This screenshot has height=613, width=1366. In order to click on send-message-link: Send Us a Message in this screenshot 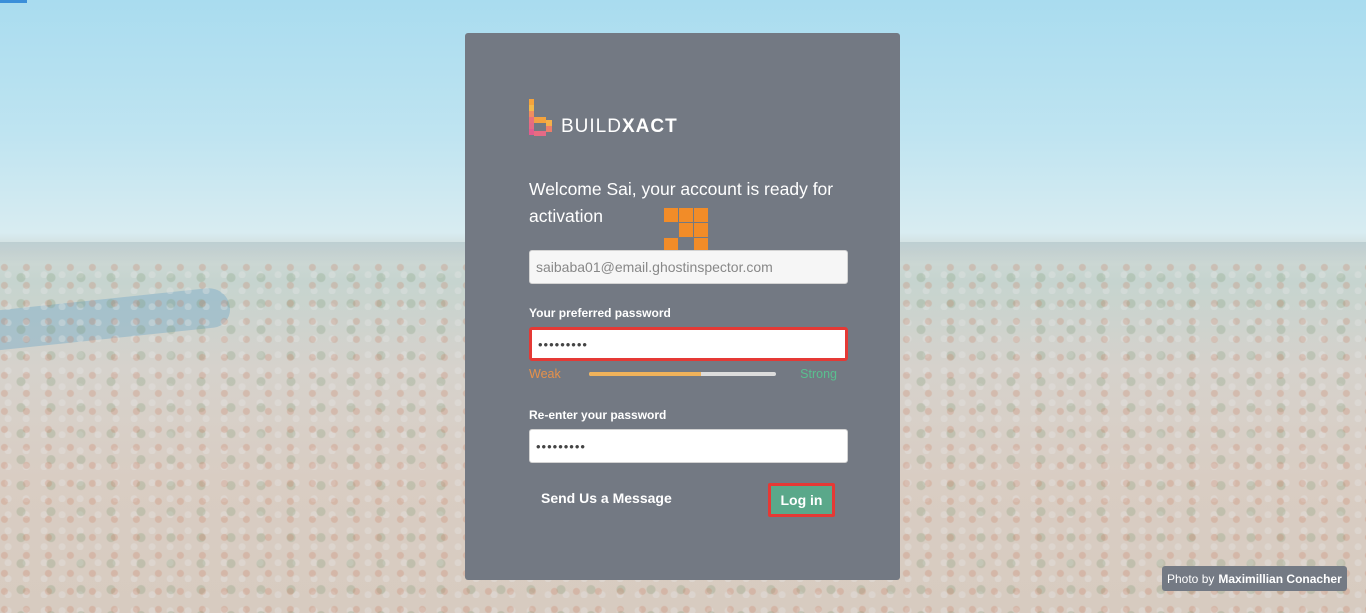, I will do `click(606, 498)`.